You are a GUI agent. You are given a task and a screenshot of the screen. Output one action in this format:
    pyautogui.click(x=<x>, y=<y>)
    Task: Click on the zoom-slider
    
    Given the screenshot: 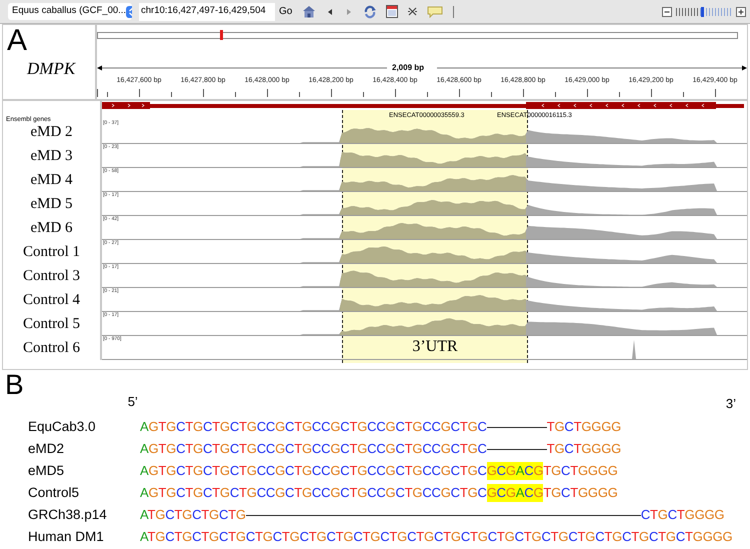 What is the action you would take?
    pyautogui.click(x=704, y=11)
    